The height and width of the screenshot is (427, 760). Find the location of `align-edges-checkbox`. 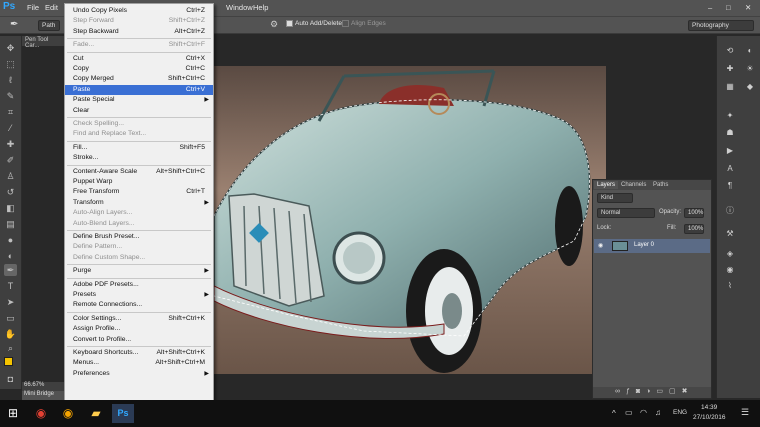

align-edges-checkbox is located at coordinates (345, 23).